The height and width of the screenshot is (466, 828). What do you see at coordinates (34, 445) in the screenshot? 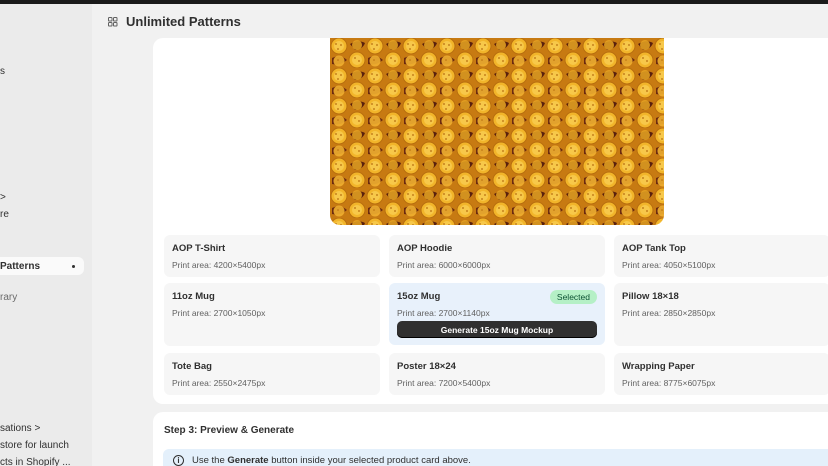
I see `sidebar-item-store-launch: store for launch` at bounding box center [34, 445].